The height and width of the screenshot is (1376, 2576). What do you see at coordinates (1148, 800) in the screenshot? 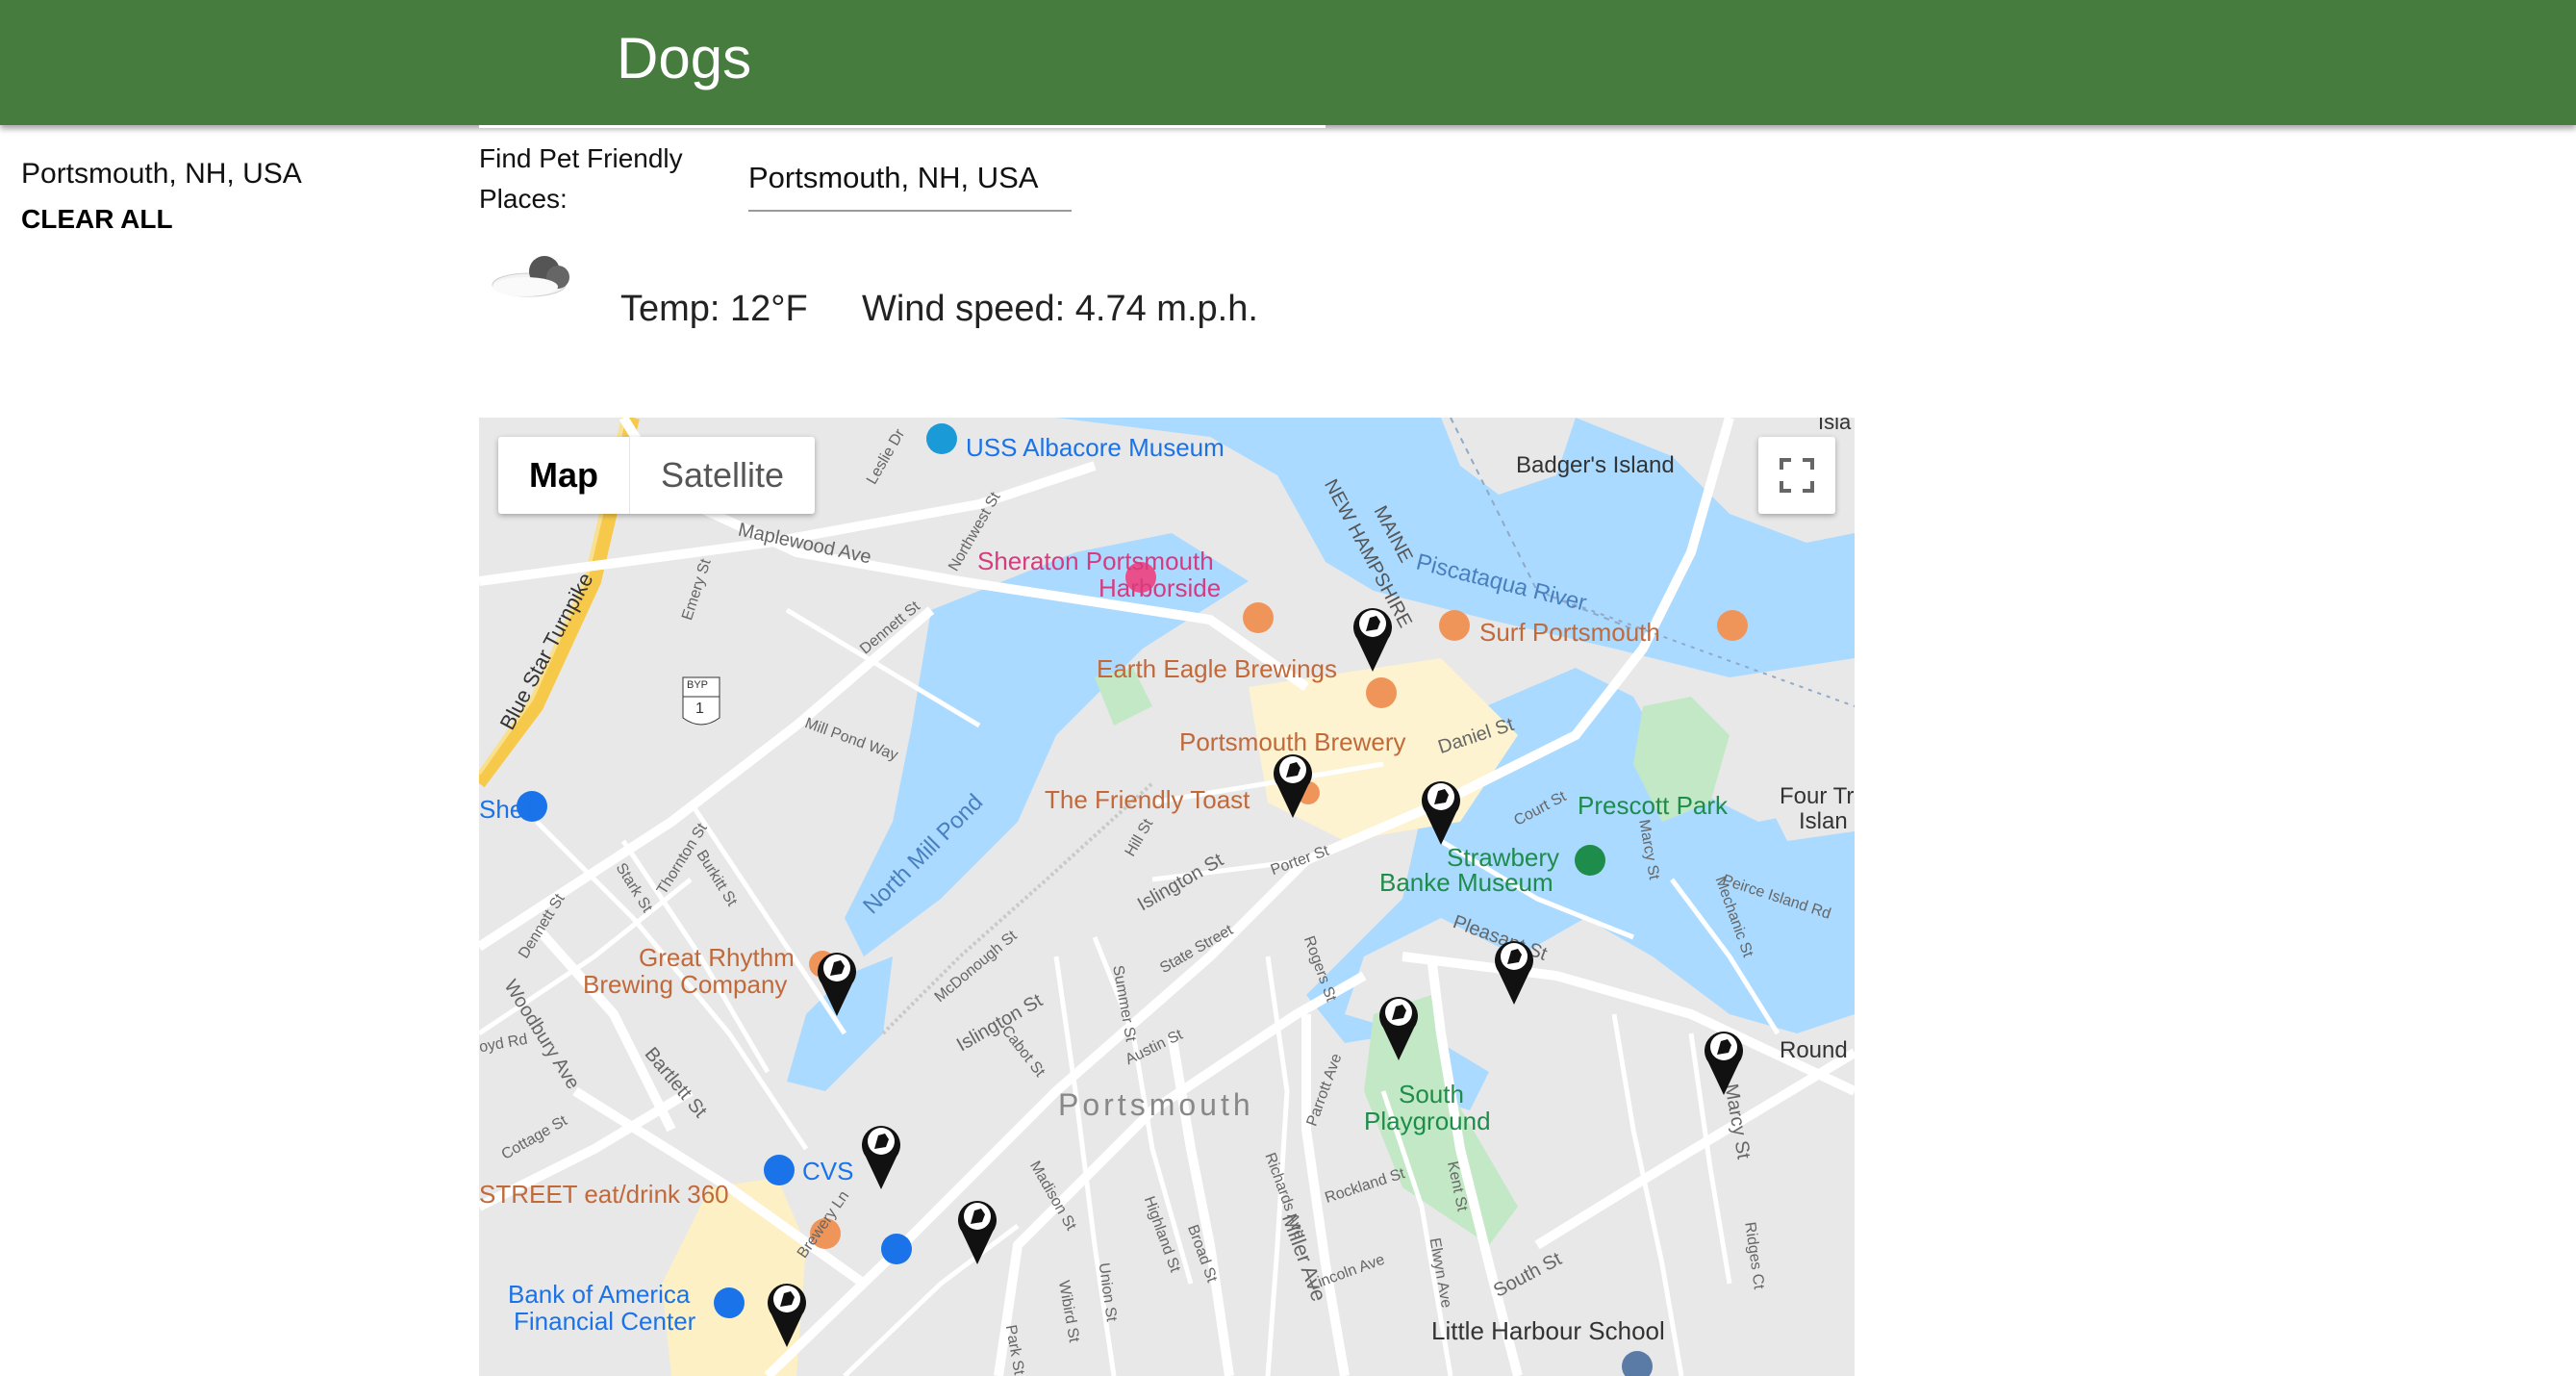
I see `poi-friendly-toast: The Friendly Toast` at bounding box center [1148, 800].